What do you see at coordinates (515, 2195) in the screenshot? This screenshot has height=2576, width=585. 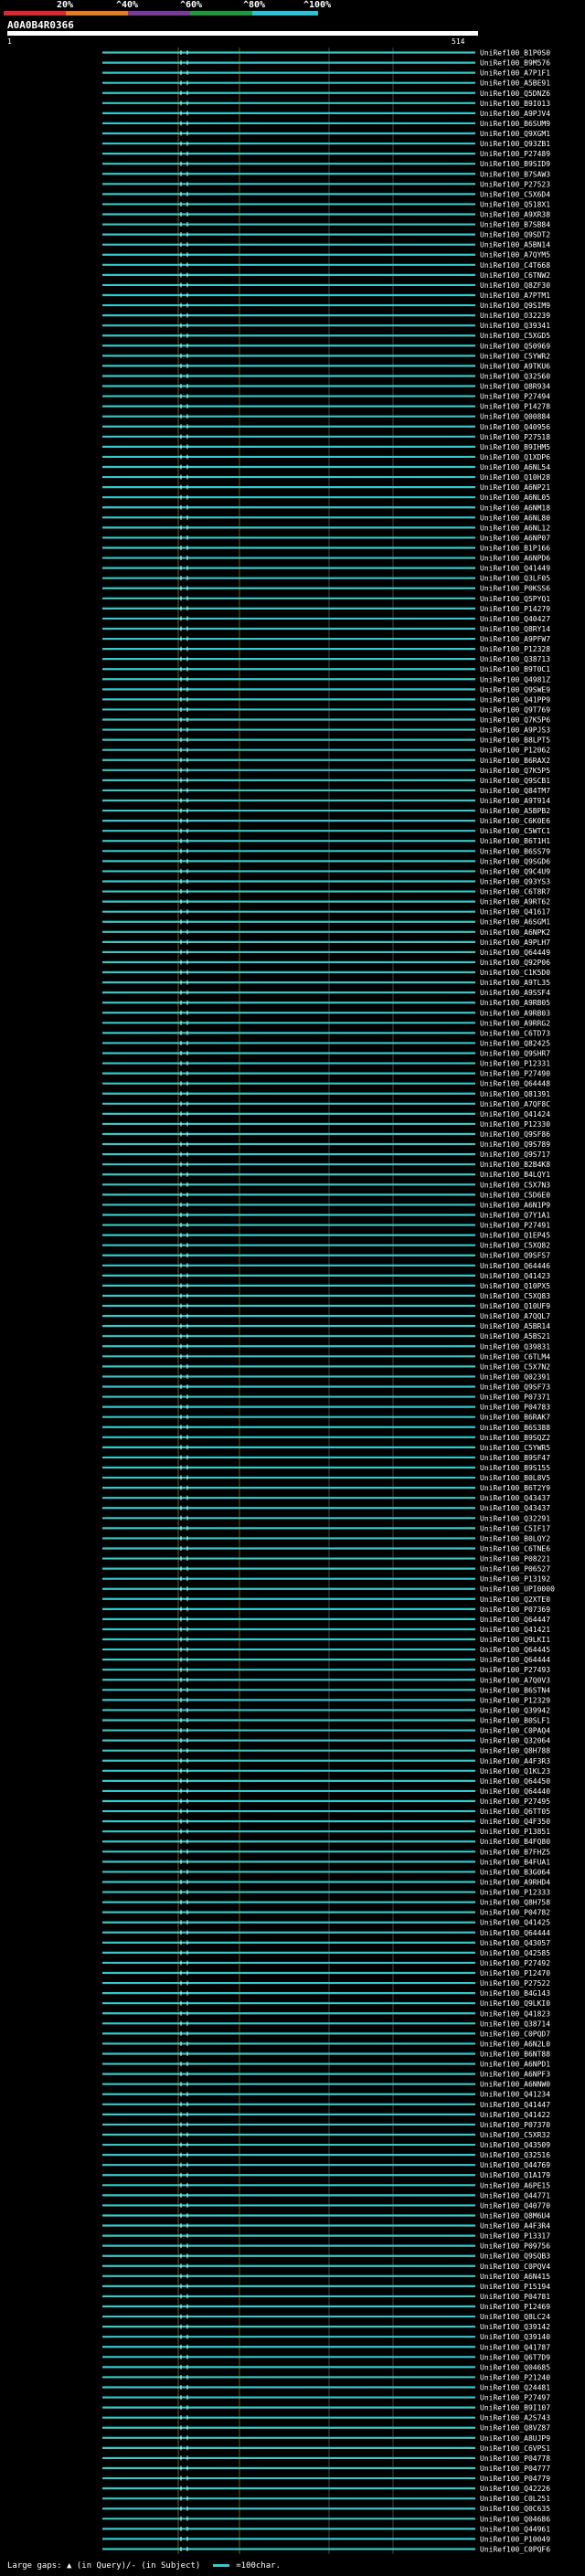 I see `hit-label: UniRef100_Q44771` at bounding box center [515, 2195].